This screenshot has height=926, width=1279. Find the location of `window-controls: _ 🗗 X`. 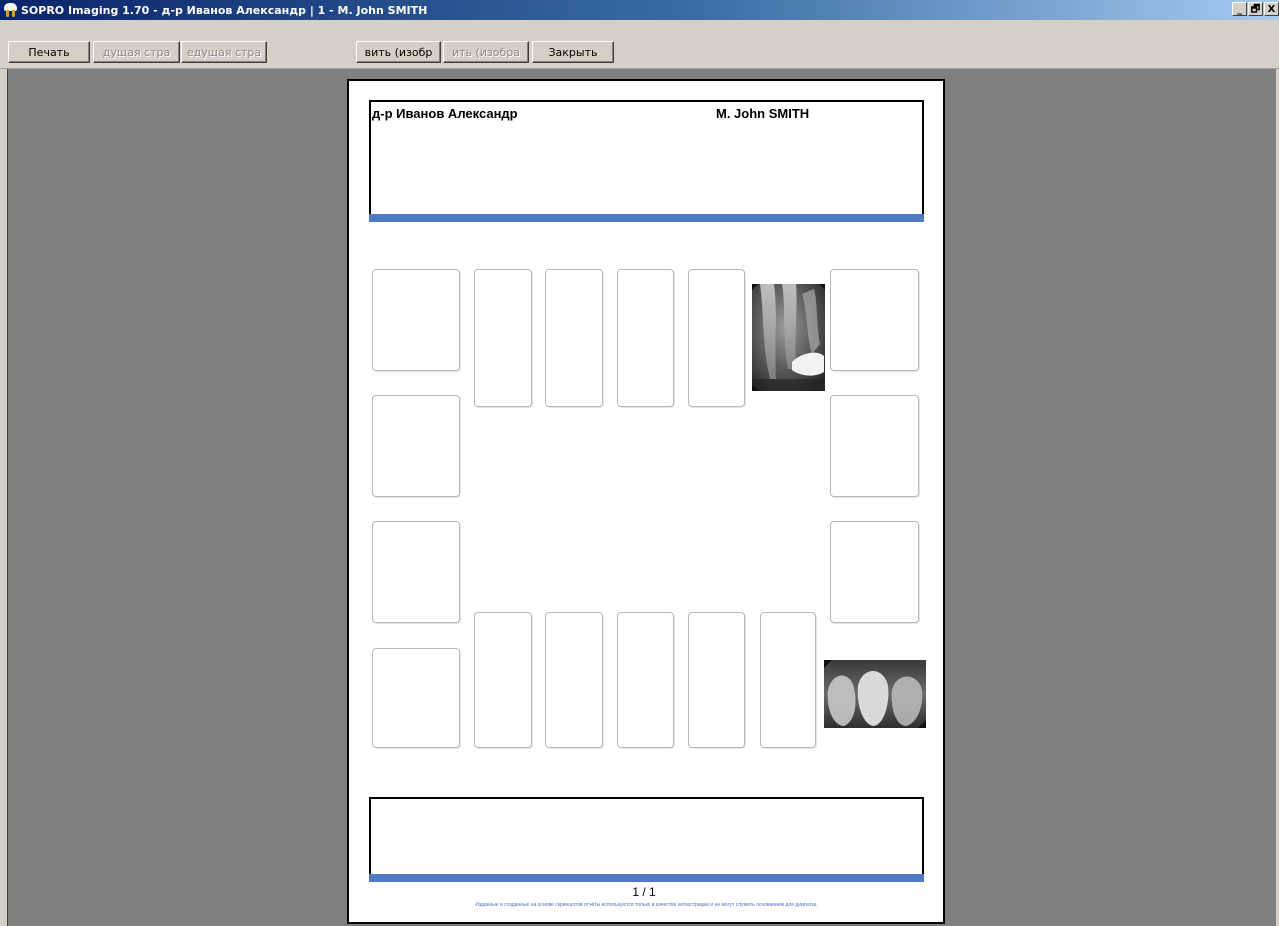

window-controls: _ 🗗 X is located at coordinates (1255, 9).